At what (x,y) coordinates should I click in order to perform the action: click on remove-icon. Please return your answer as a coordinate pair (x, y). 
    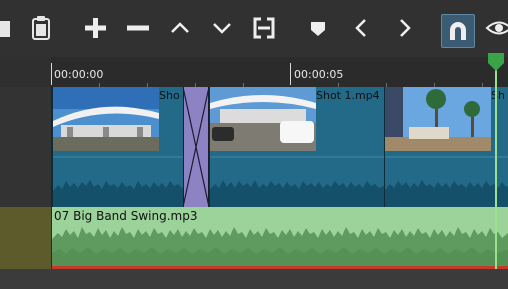
    Looking at the image, I should click on (138, 28).